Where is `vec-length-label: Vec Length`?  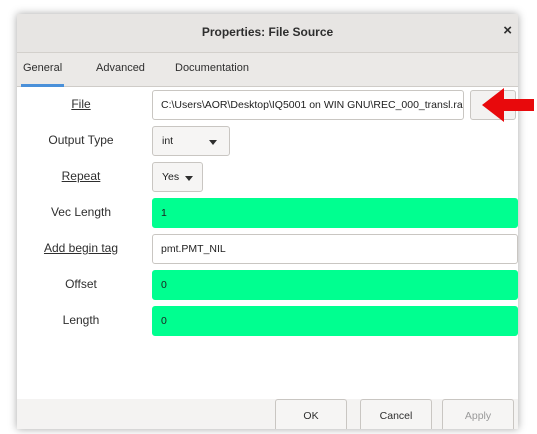
vec-length-label: Vec Length is located at coordinates (81, 212).